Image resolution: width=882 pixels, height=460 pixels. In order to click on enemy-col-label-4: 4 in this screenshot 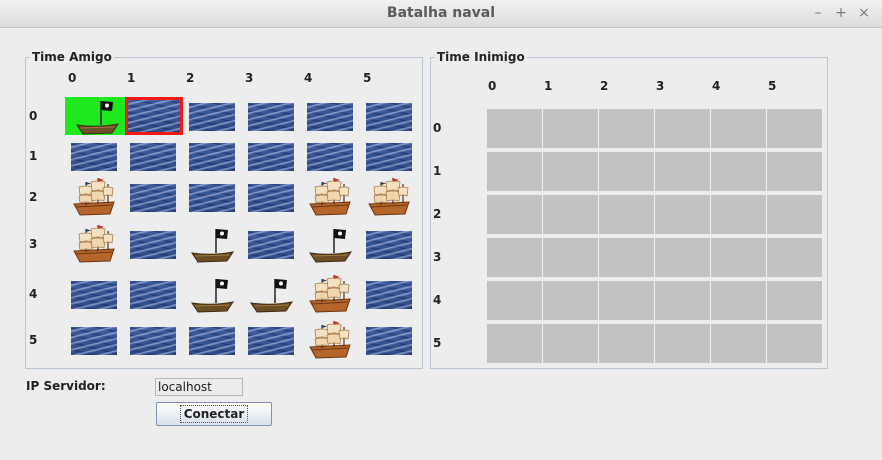, I will do `click(716, 86)`.